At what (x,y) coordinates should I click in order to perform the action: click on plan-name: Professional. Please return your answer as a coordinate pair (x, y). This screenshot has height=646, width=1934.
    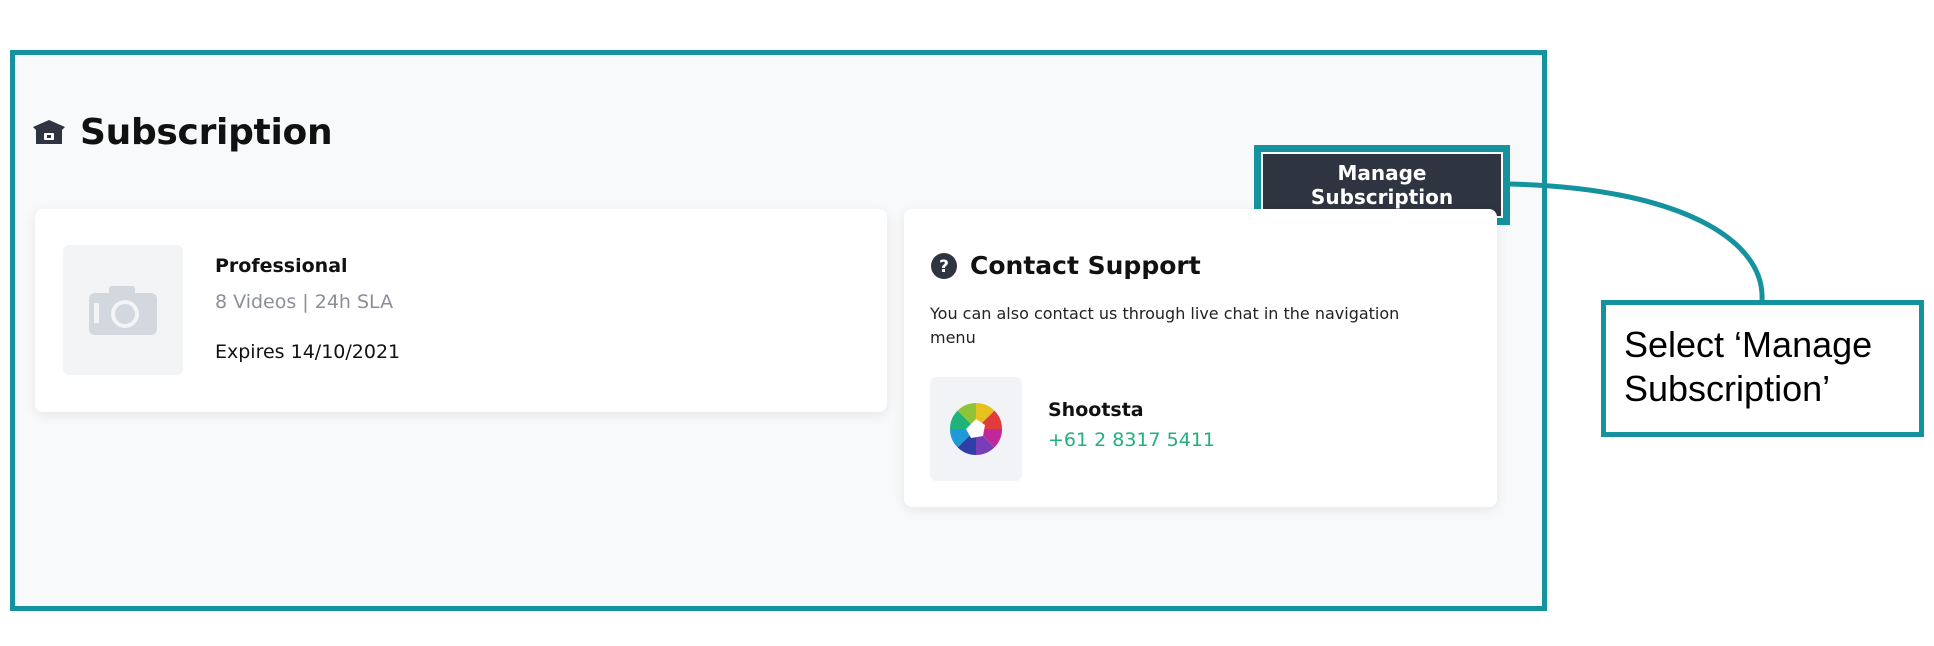
    Looking at the image, I should click on (281, 266).